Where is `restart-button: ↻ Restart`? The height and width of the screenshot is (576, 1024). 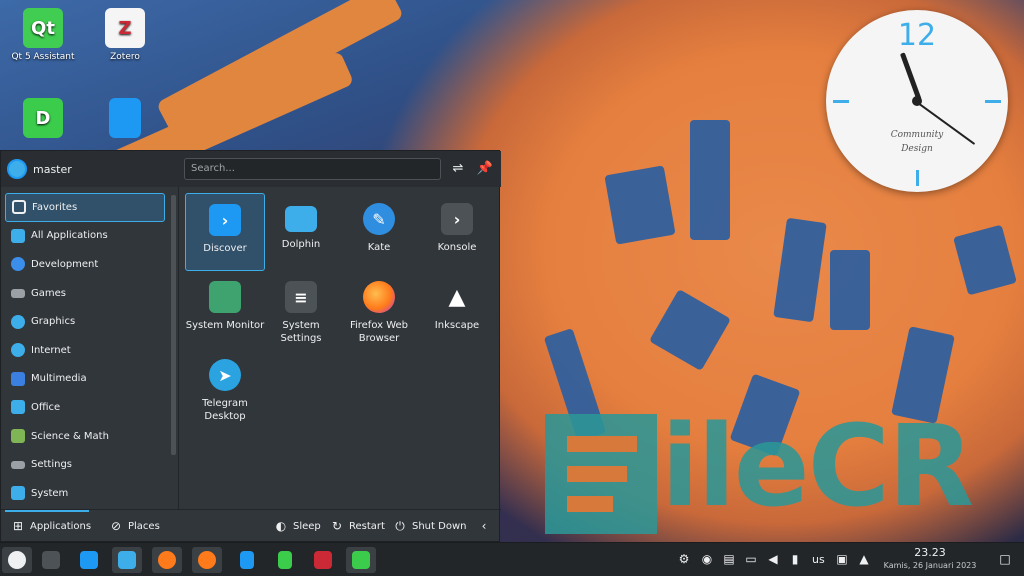
restart-button: ↻ Restart is located at coordinates (357, 526).